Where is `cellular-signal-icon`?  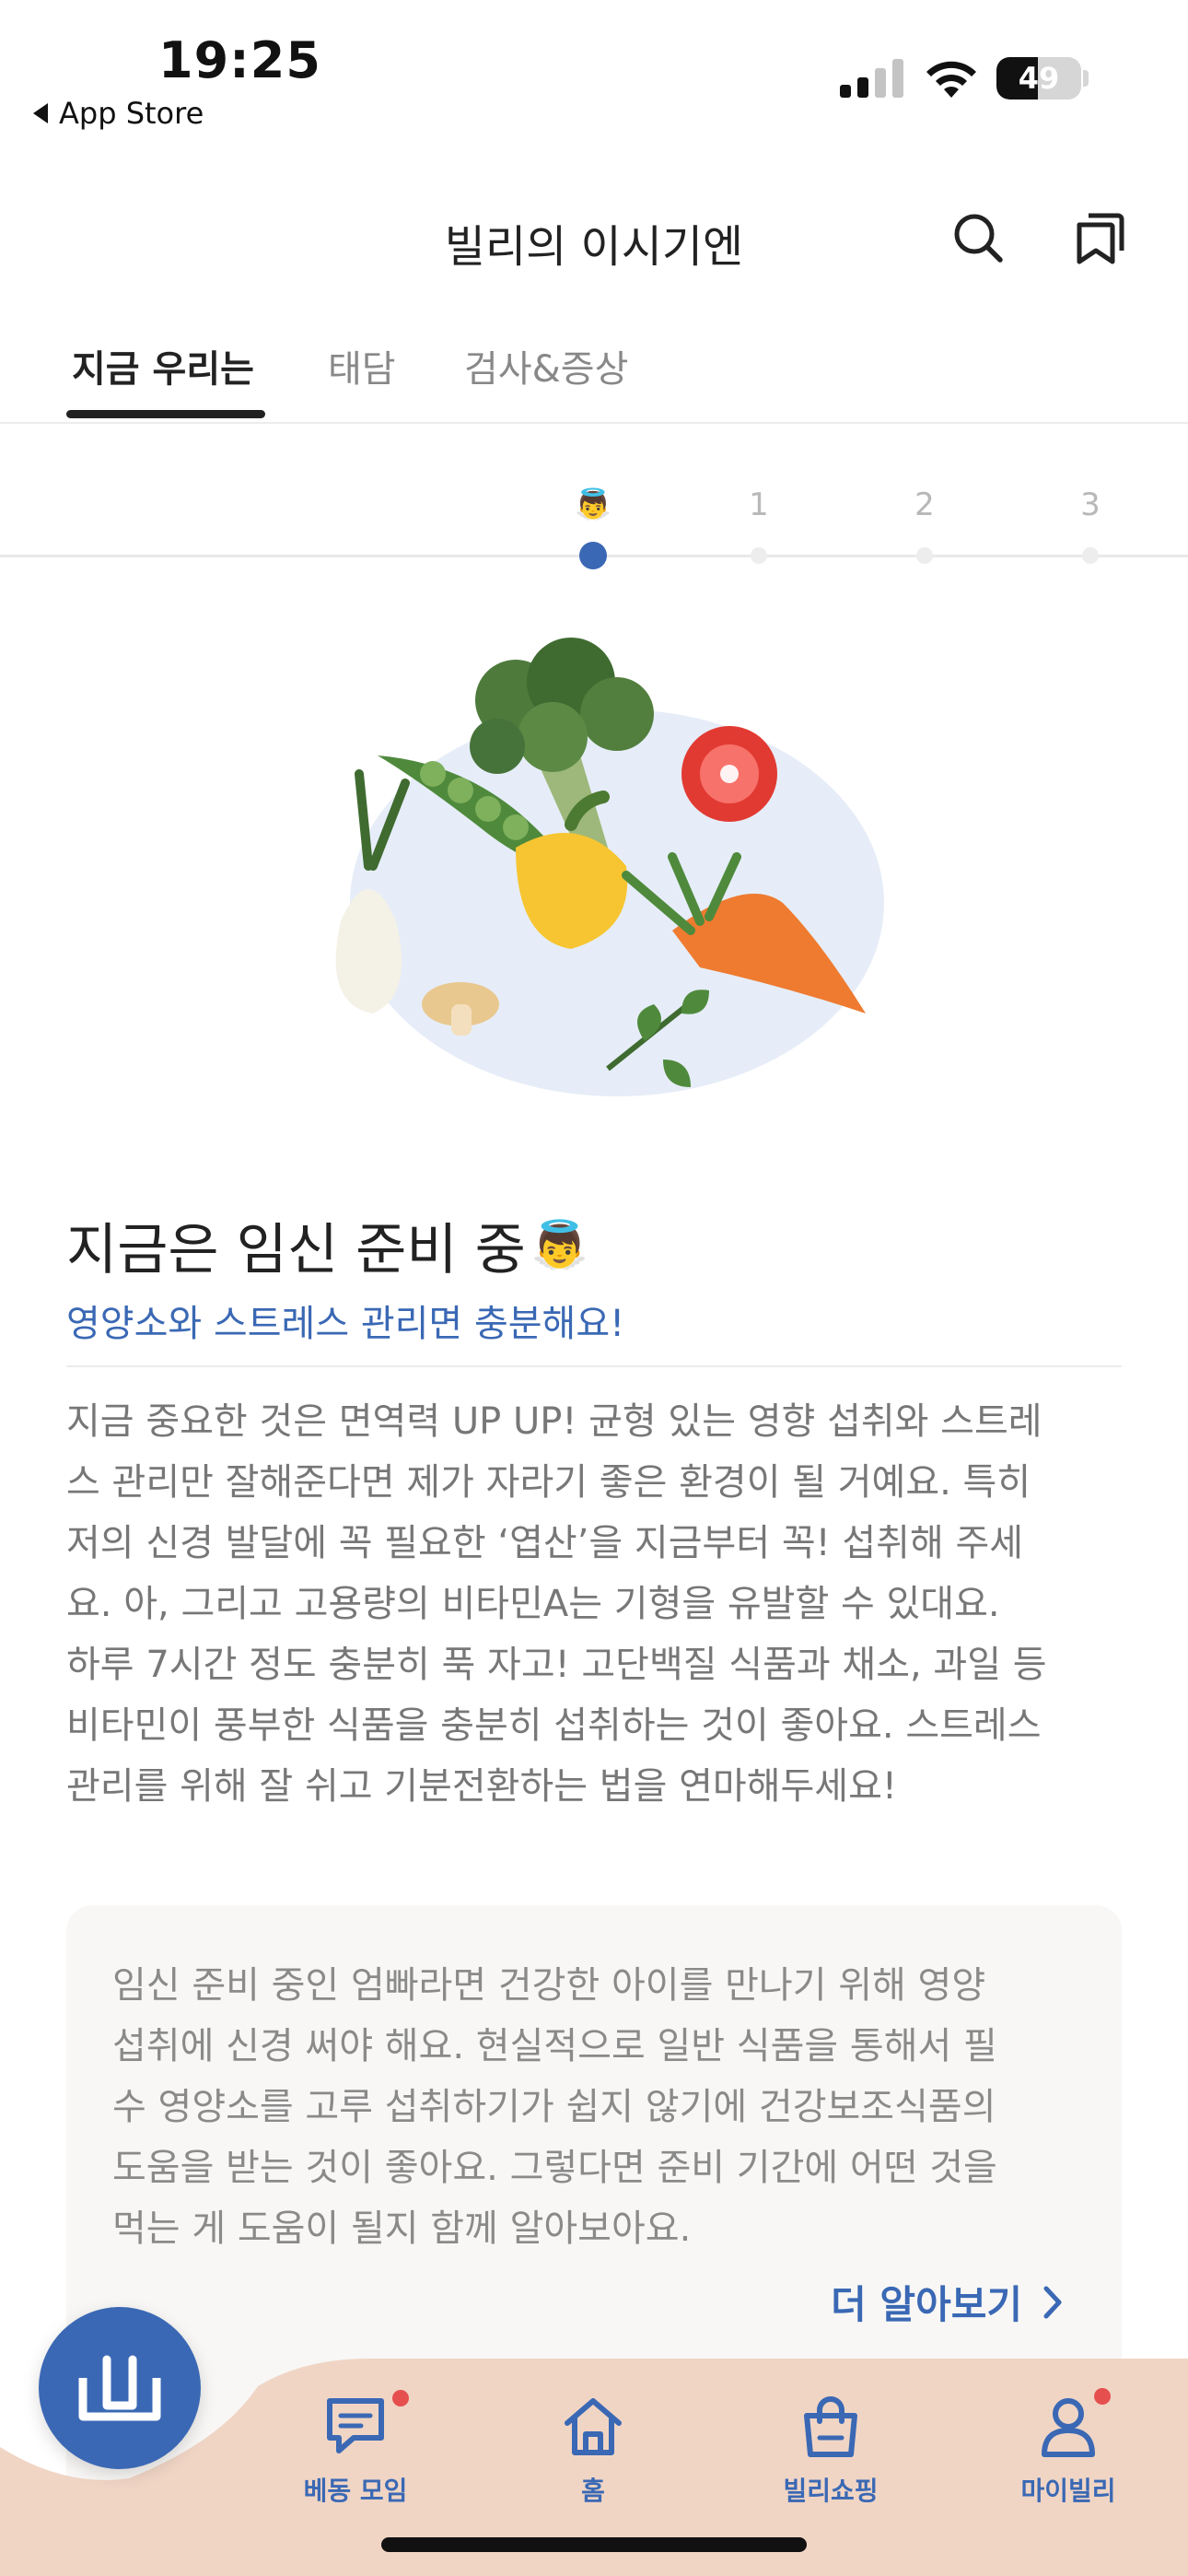
cellular-signal-icon is located at coordinates (871, 78).